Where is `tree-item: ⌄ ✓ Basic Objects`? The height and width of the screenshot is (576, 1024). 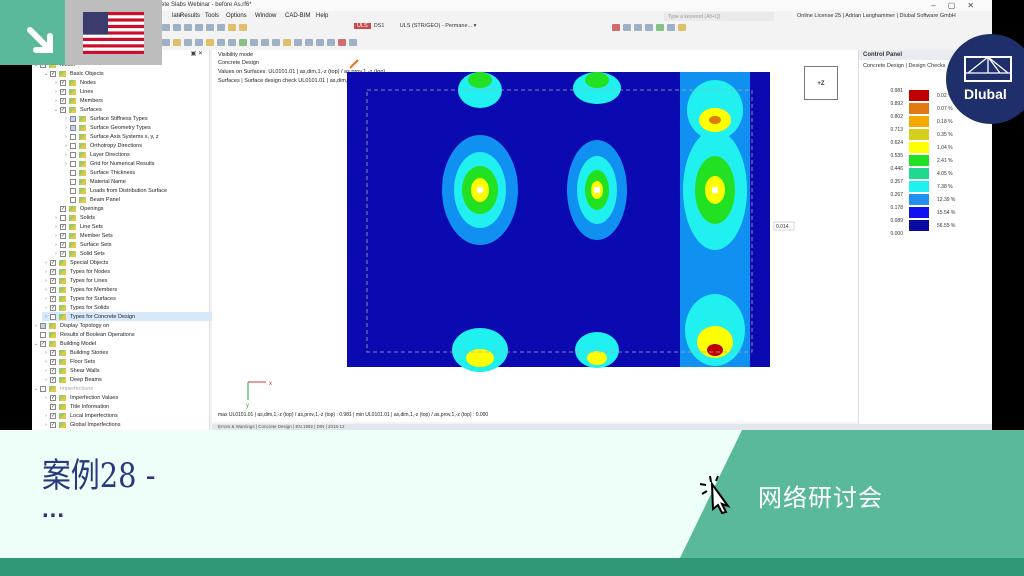
tree-item: ⌄ ✓ Basic Objects is located at coordinates (73, 73).